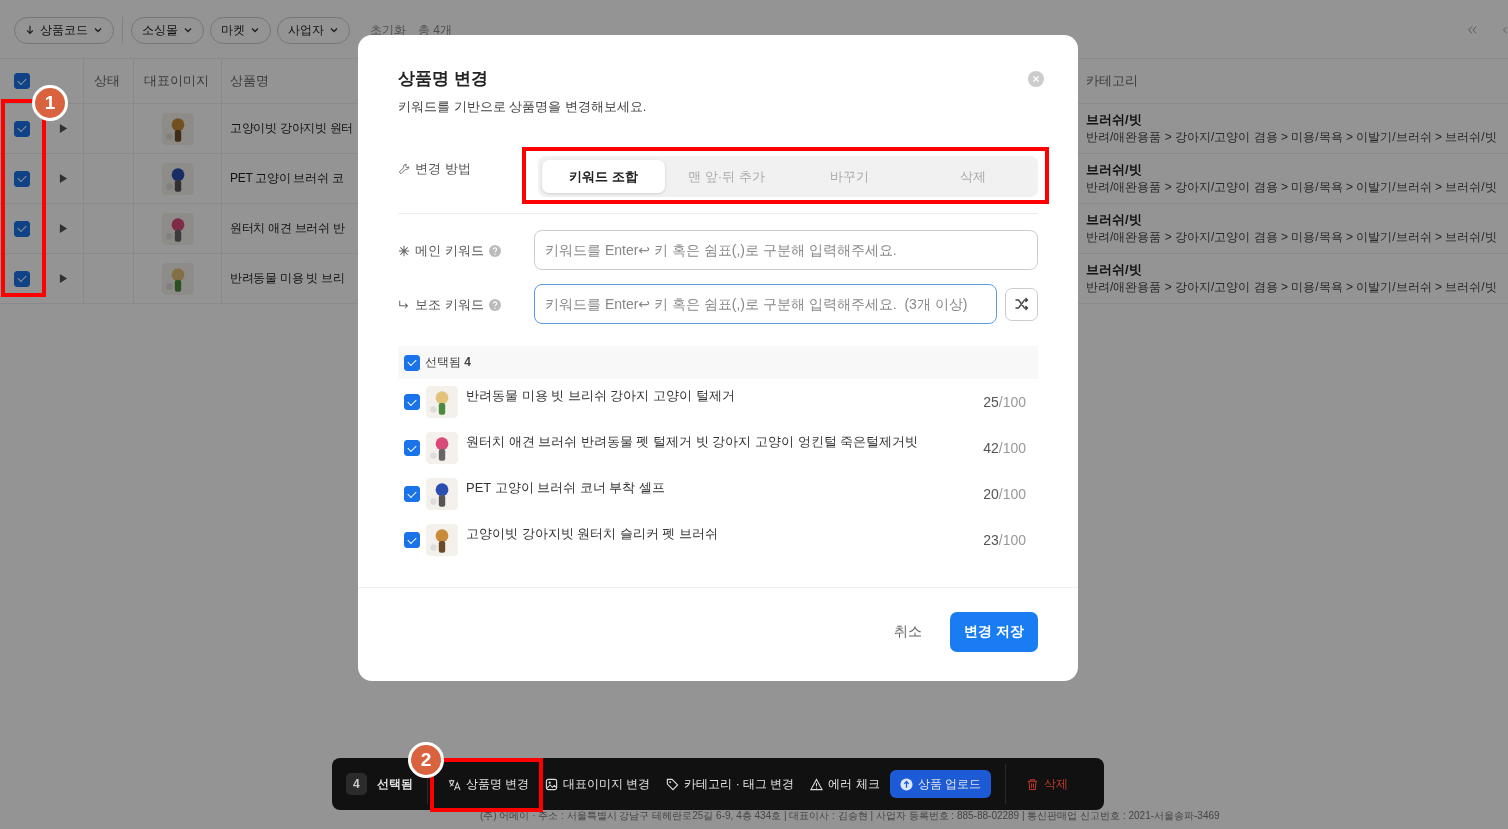 This screenshot has height=829, width=1508. Describe the element at coordinates (394, 784) in the screenshot. I see `selected-label: 선택됨` at that location.